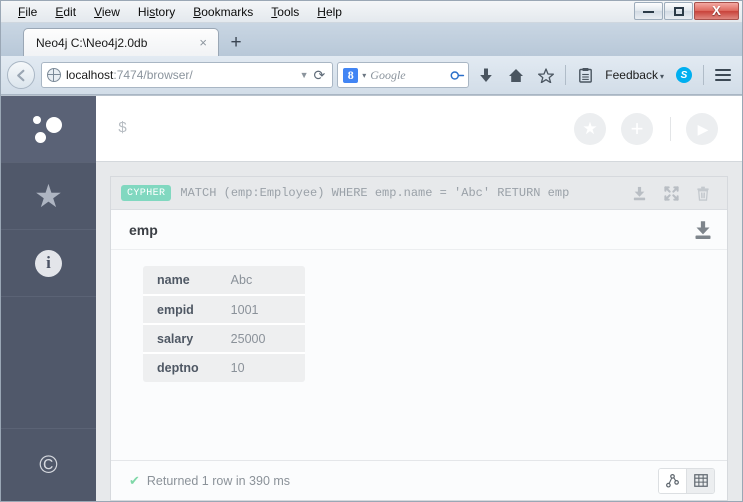 The width and height of the screenshot is (743, 502). I want to click on reader-view-button, so click(585, 75).